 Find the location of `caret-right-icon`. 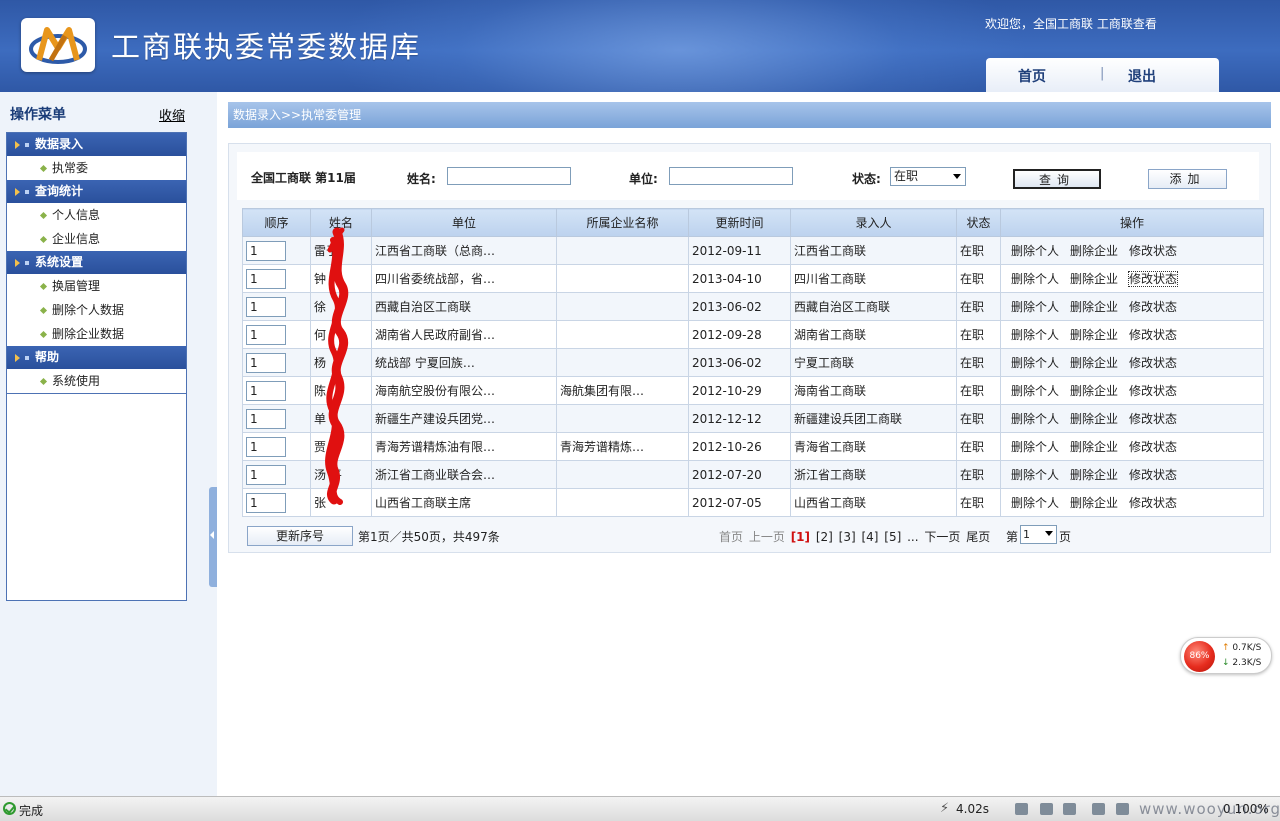

caret-right-icon is located at coordinates (17, 191).